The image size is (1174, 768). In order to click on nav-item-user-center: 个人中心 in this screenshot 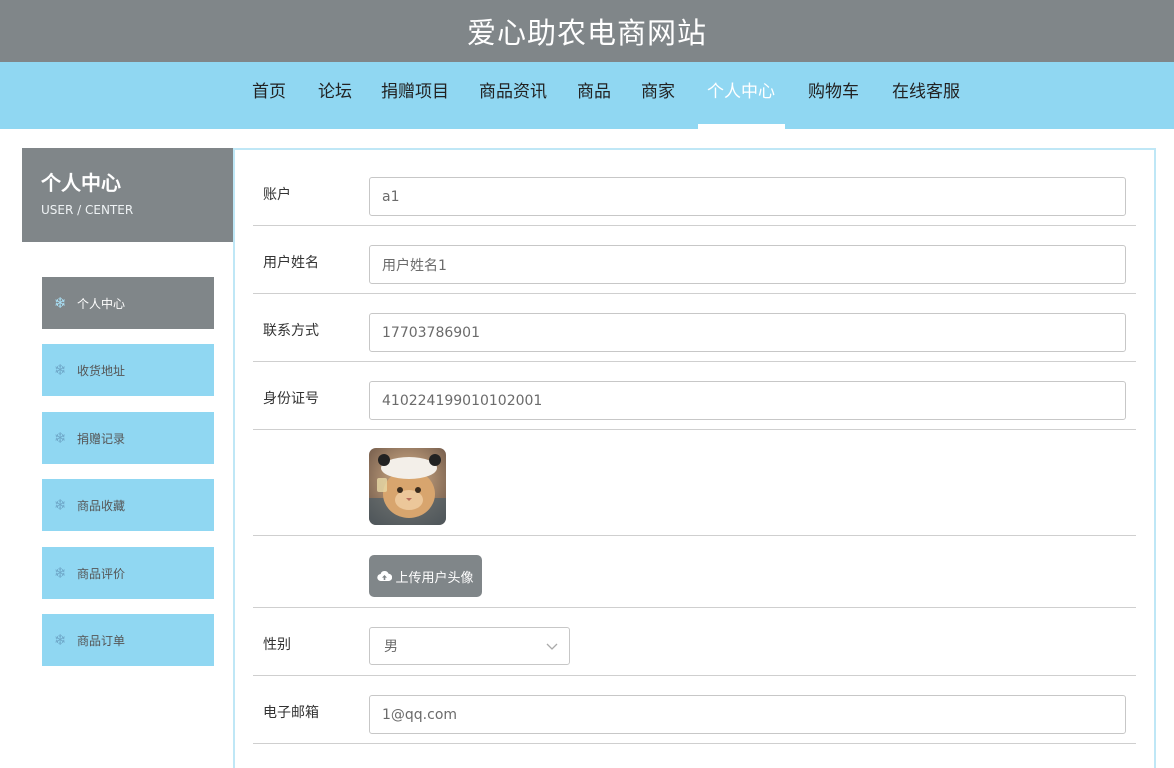, I will do `click(741, 95)`.